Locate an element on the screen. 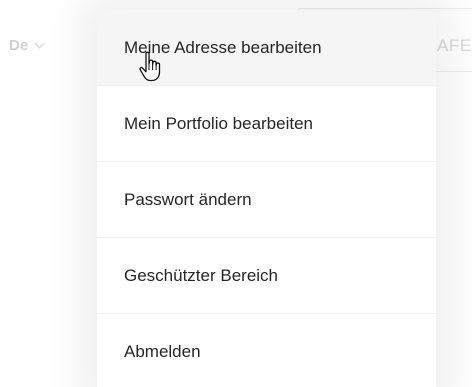 The height and width of the screenshot is (387, 472). language-switcher: De is located at coordinates (27, 45).